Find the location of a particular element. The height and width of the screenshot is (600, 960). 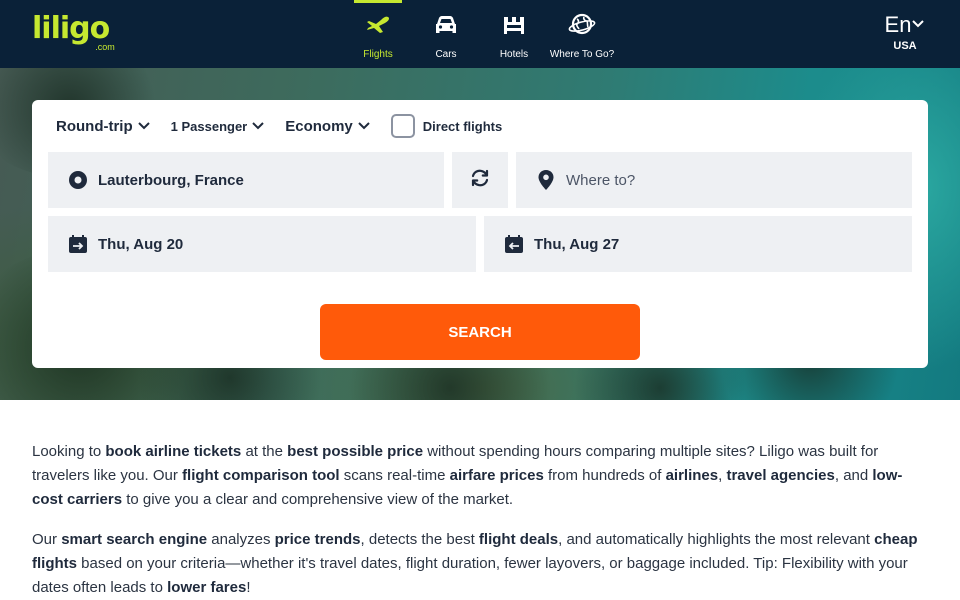

text-run: scans real-time is located at coordinates (394, 475).